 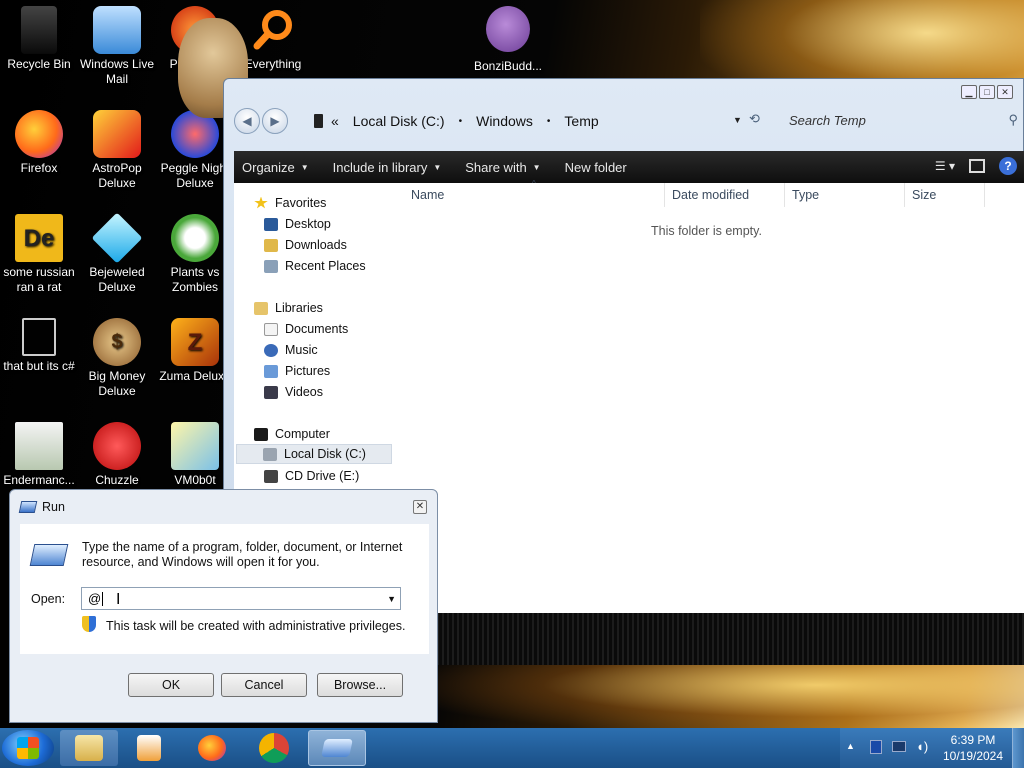 I want to click on nav-recent-places-label: Recent Places, so click(x=325, y=266).